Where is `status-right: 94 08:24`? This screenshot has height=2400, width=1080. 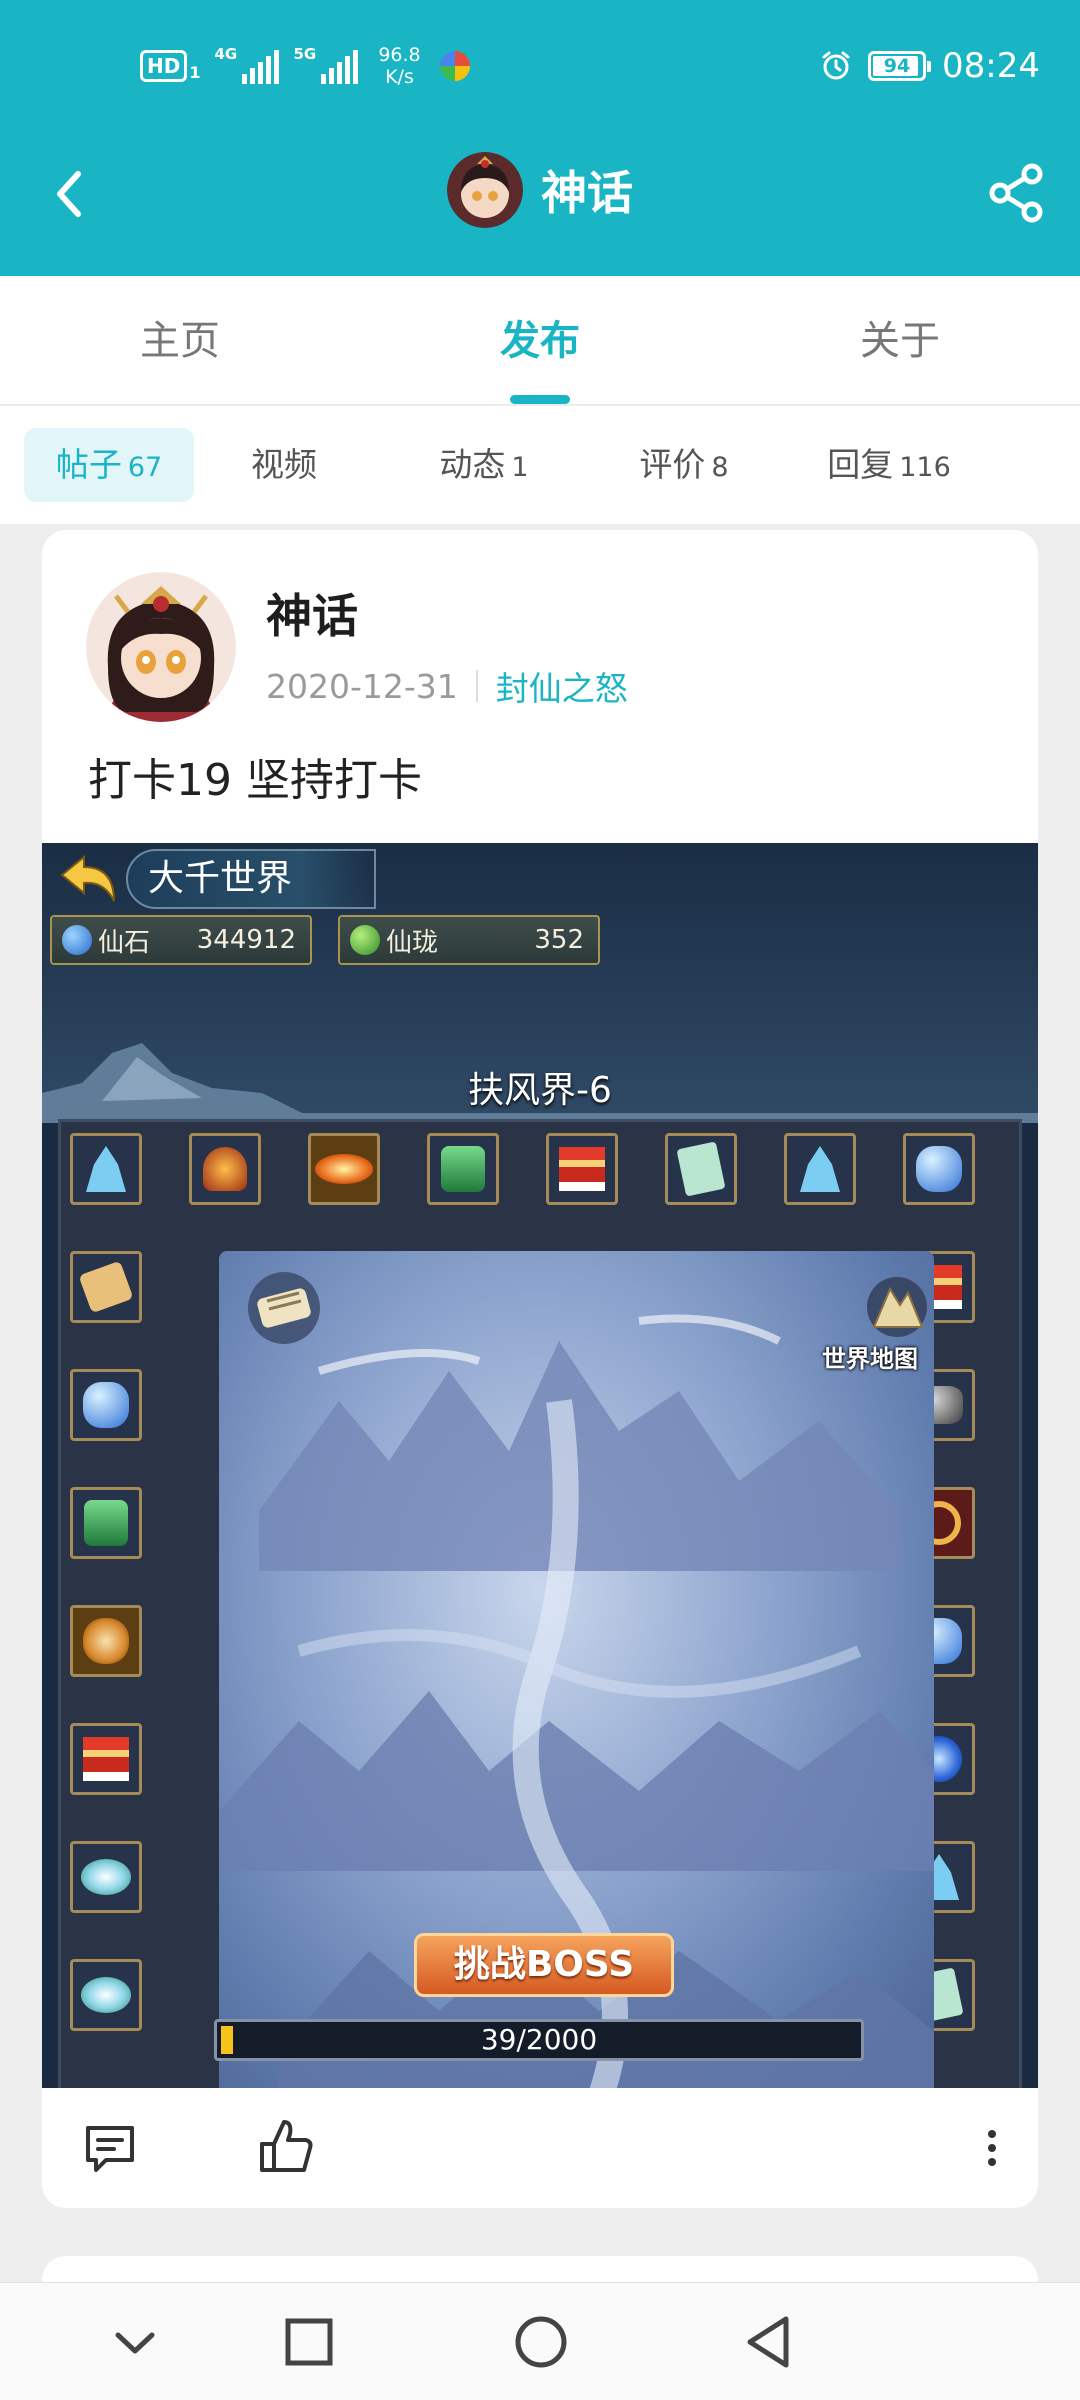
status-right: 94 08:24 is located at coordinates (930, 66).